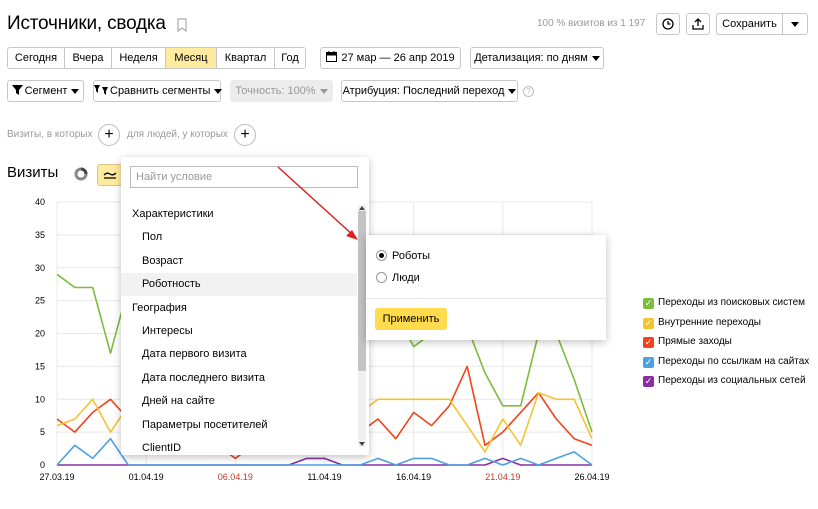 This screenshot has width=818, height=509. I want to click on y-tick-label: 20, so click(40, 334).